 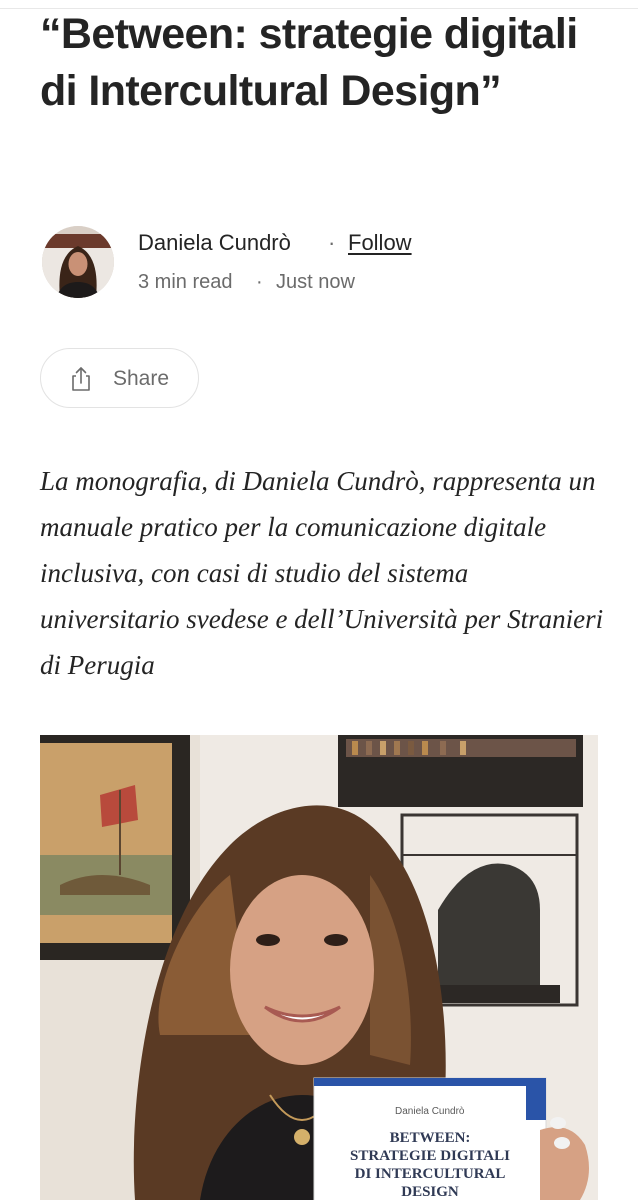 I want to click on author-avatar-image, so click(x=78, y=262).